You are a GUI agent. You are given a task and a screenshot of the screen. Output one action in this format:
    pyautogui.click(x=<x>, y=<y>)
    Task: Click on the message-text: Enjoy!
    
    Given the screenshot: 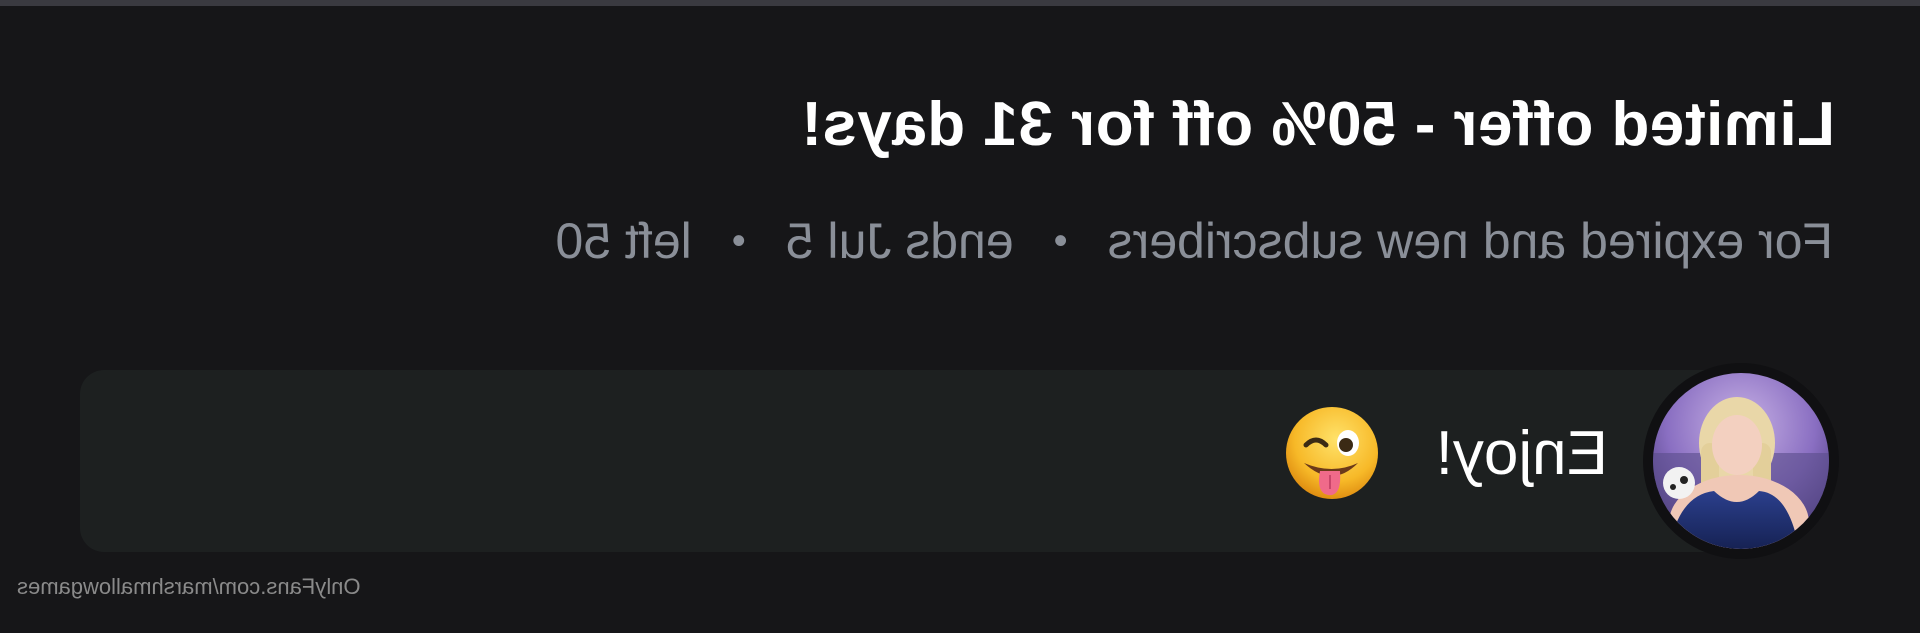 What is the action you would take?
    pyautogui.click(x=1521, y=453)
    